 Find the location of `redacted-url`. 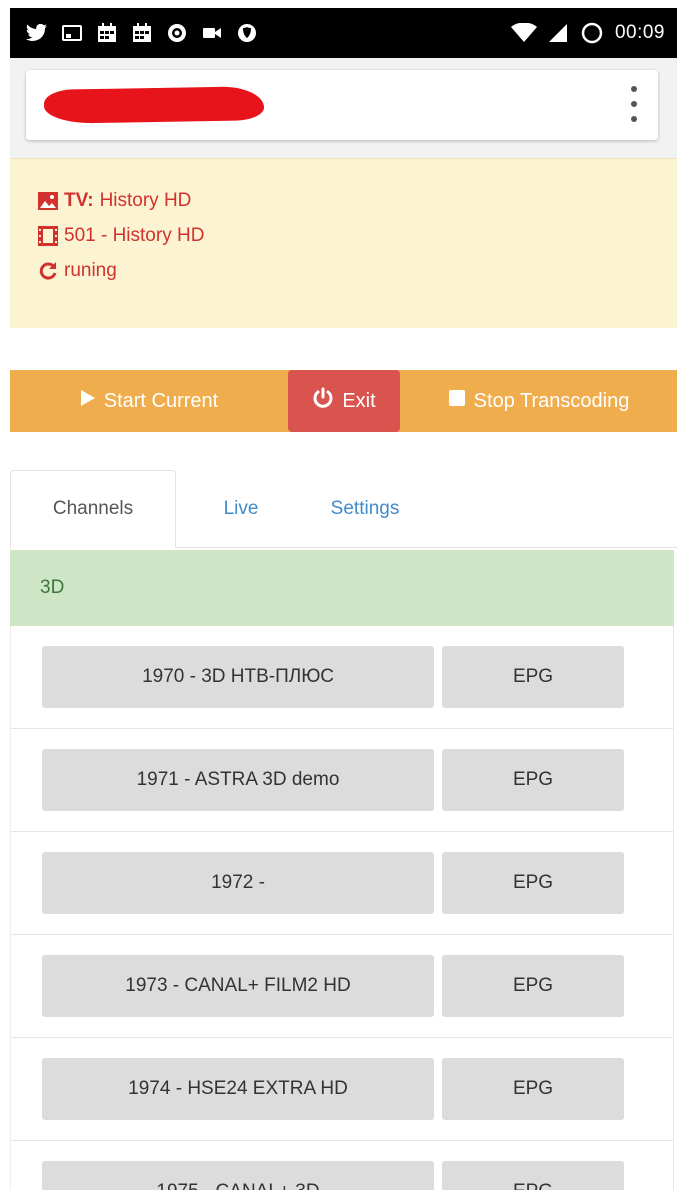

redacted-url is located at coordinates (154, 105).